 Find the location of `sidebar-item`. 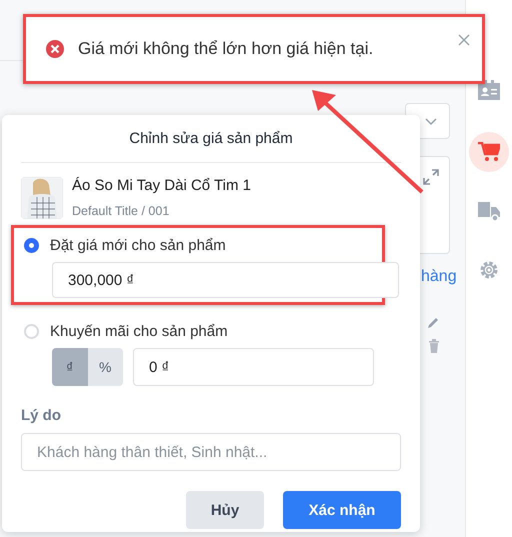

sidebar-item is located at coordinates (489, 152).